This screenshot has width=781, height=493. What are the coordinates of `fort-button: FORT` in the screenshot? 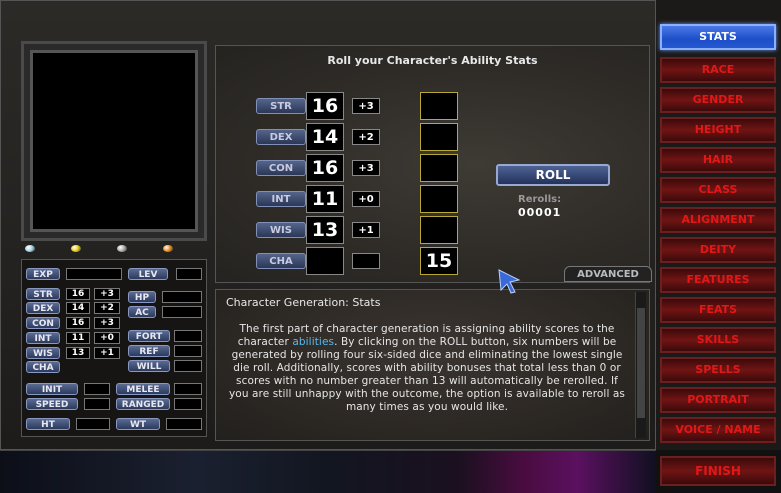 It's located at (149, 336).